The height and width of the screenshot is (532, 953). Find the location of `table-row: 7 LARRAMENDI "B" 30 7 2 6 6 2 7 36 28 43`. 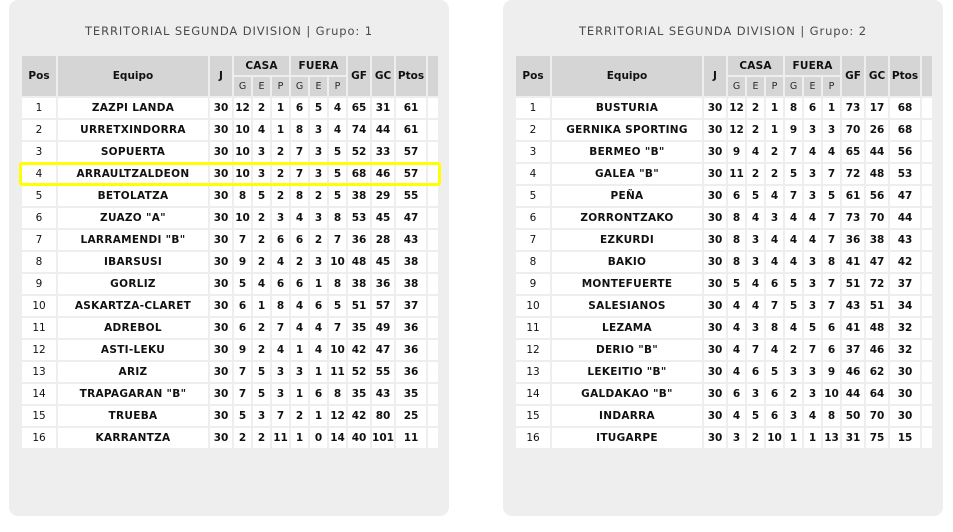

table-row: 7 LARRAMENDI "B" 30 7 2 6 6 2 7 36 28 43 is located at coordinates (230, 240).